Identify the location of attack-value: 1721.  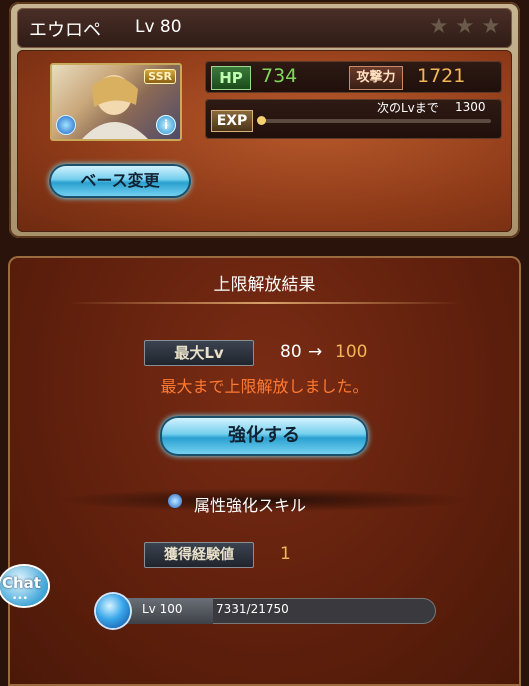
(441, 76).